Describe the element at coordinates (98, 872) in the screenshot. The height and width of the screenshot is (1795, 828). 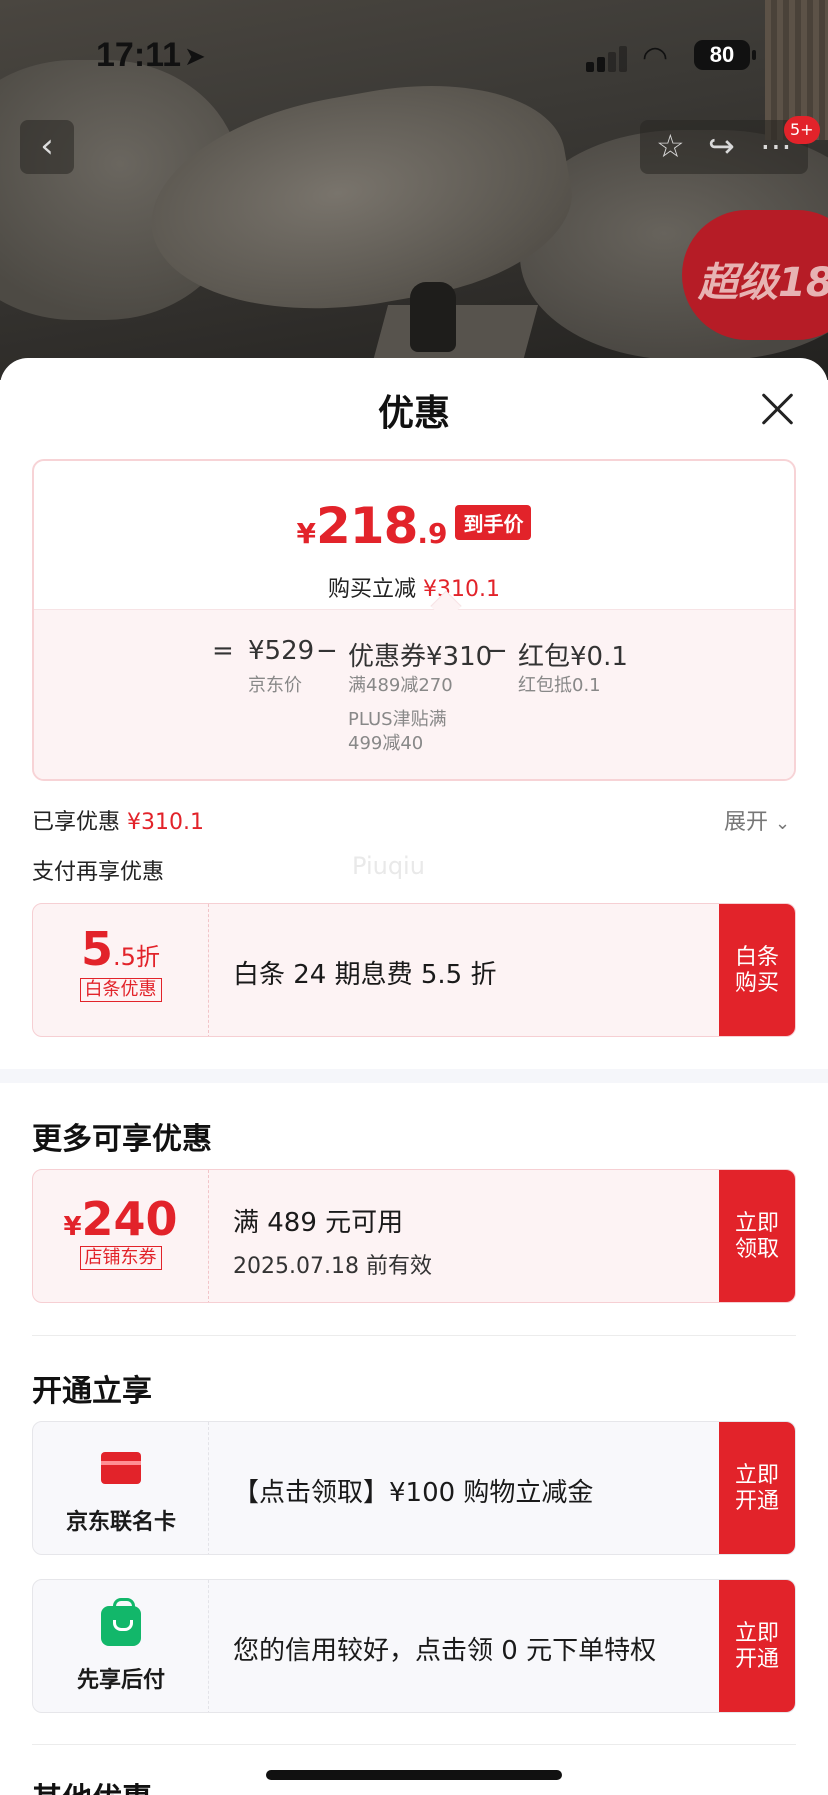
I see `pay-again-title: 支付再享优惠` at that location.